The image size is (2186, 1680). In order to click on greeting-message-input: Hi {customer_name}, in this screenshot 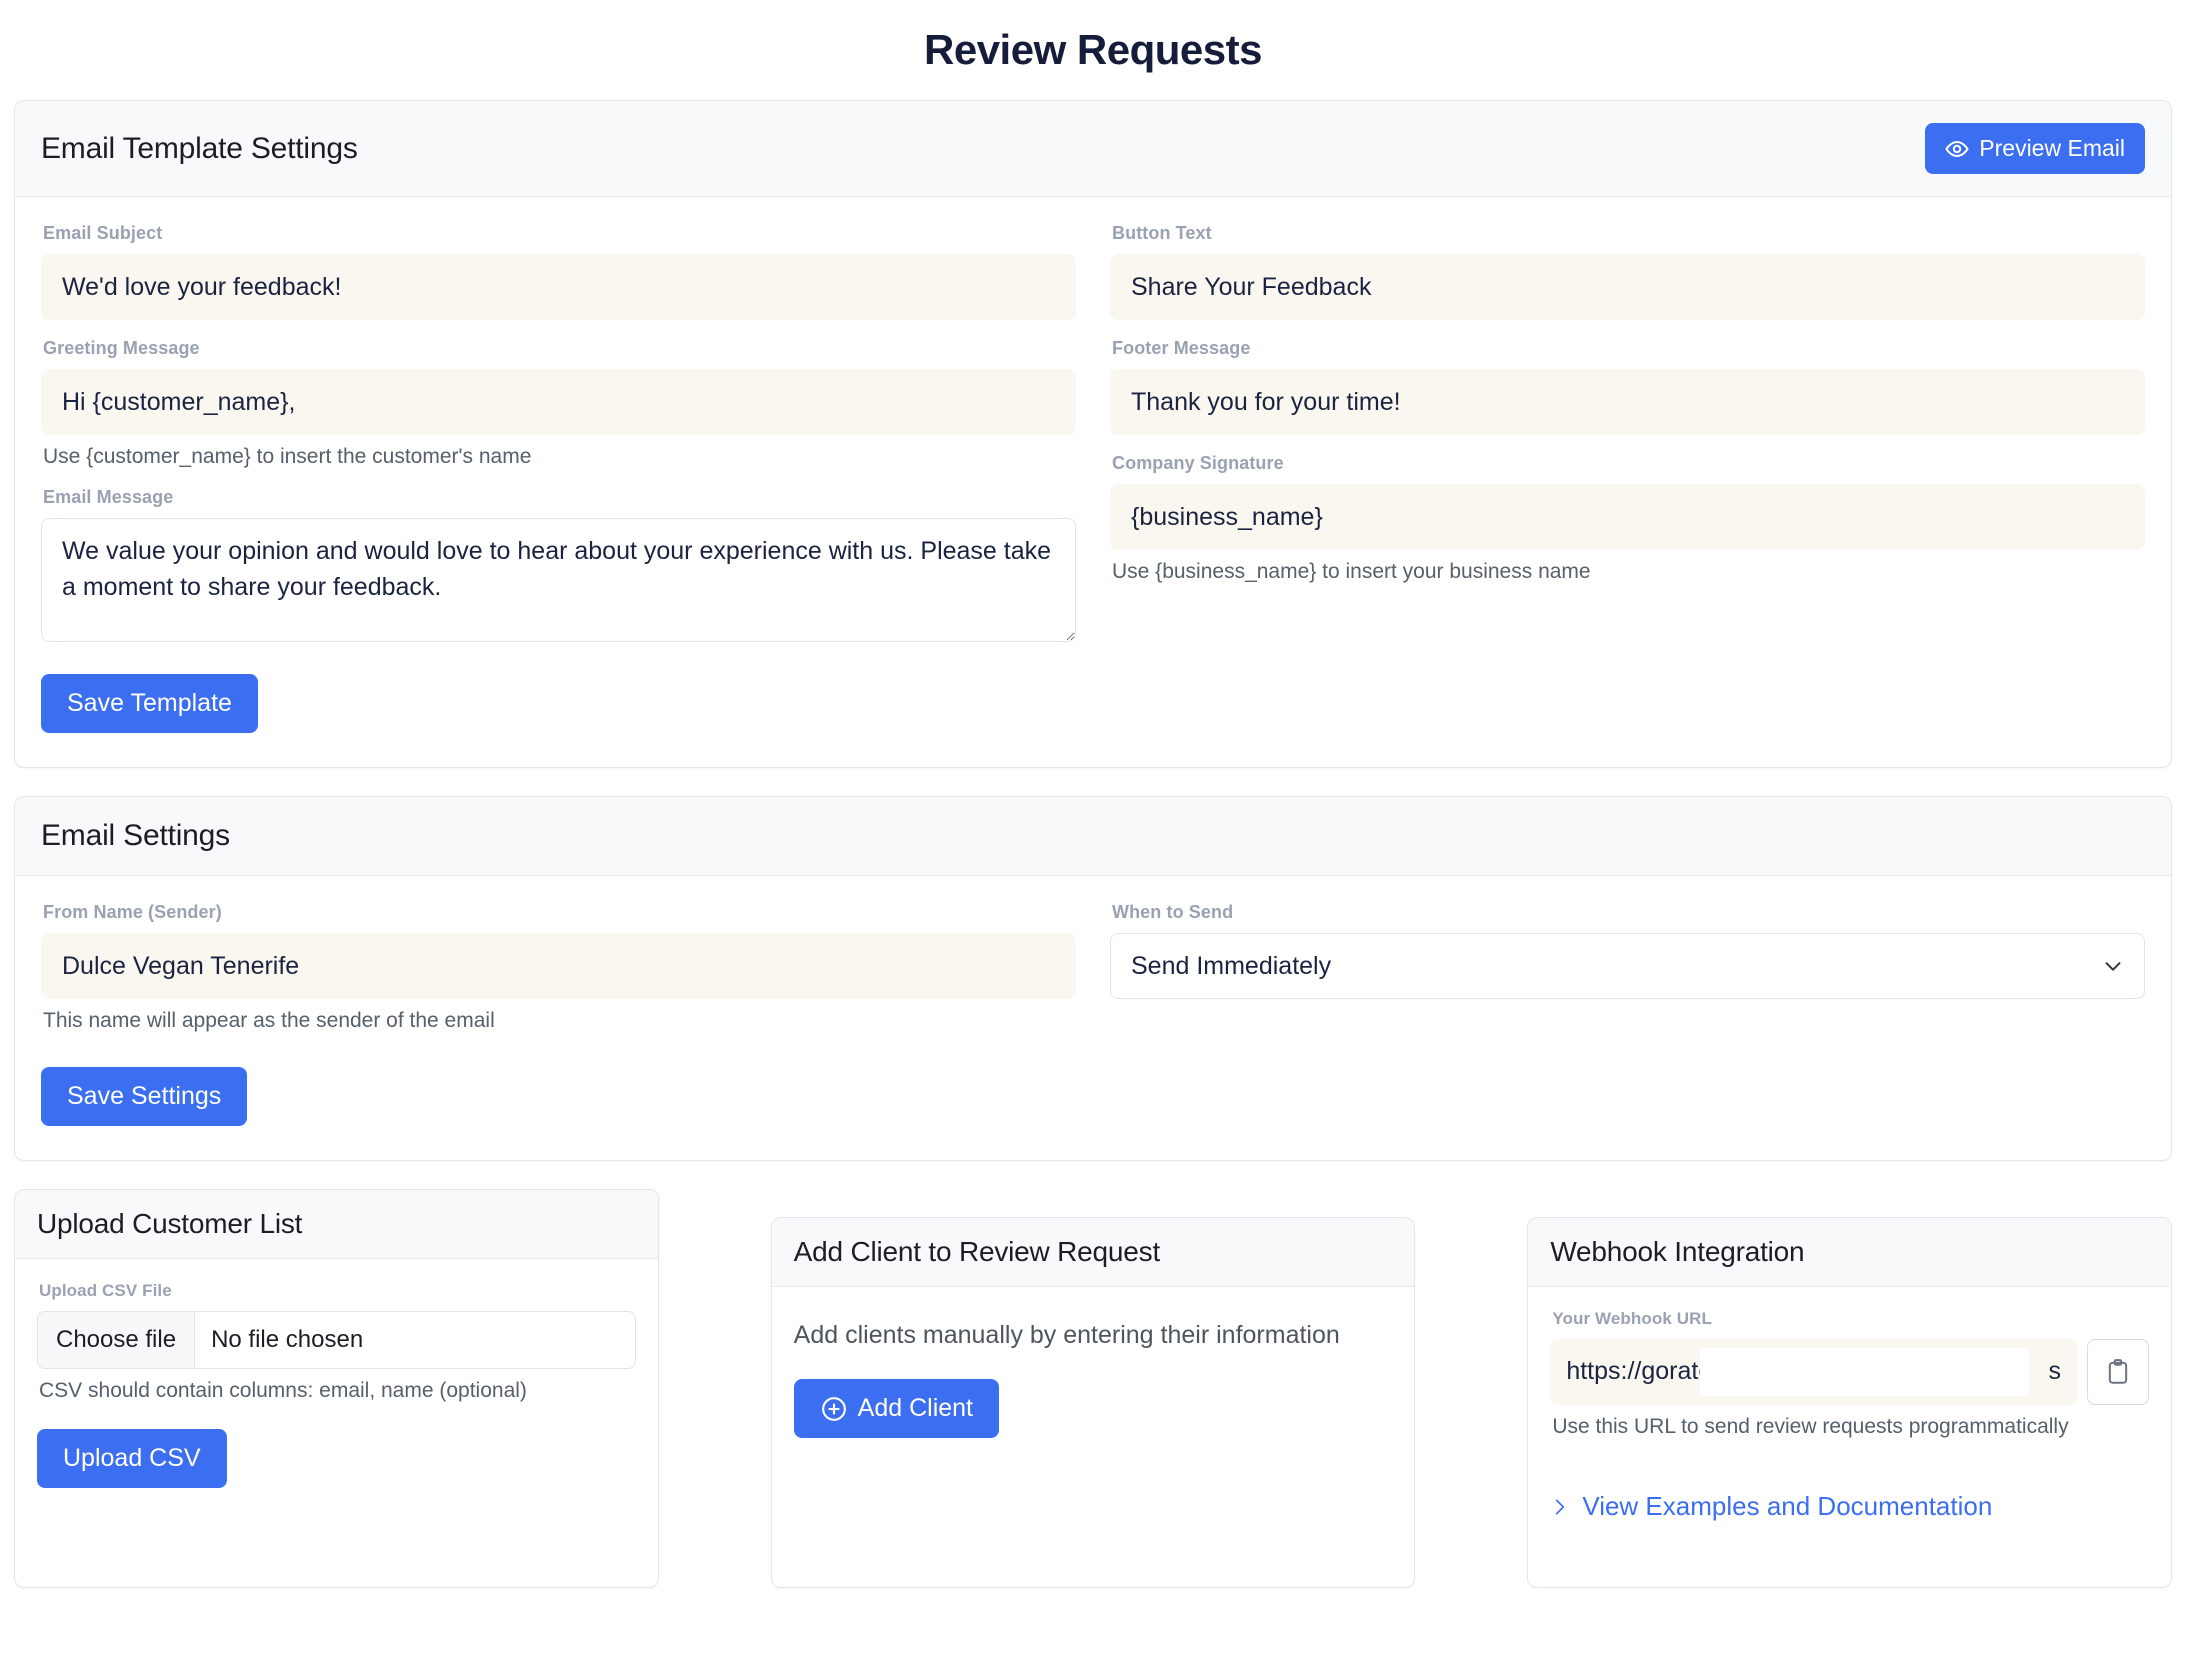, I will do `click(558, 402)`.